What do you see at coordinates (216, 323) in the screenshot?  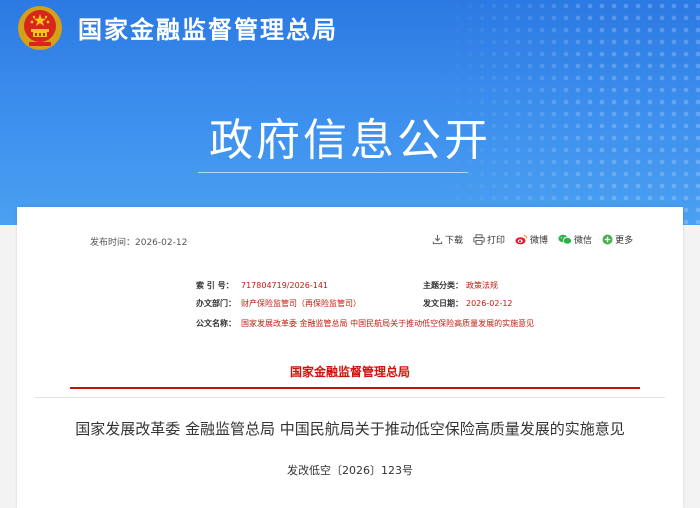 I see `meta-subject-label: 公文名称：` at bounding box center [216, 323].